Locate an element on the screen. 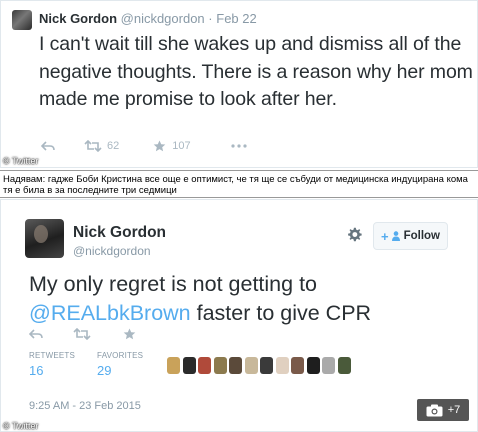  more-icon is located at coordinates (239, 146).